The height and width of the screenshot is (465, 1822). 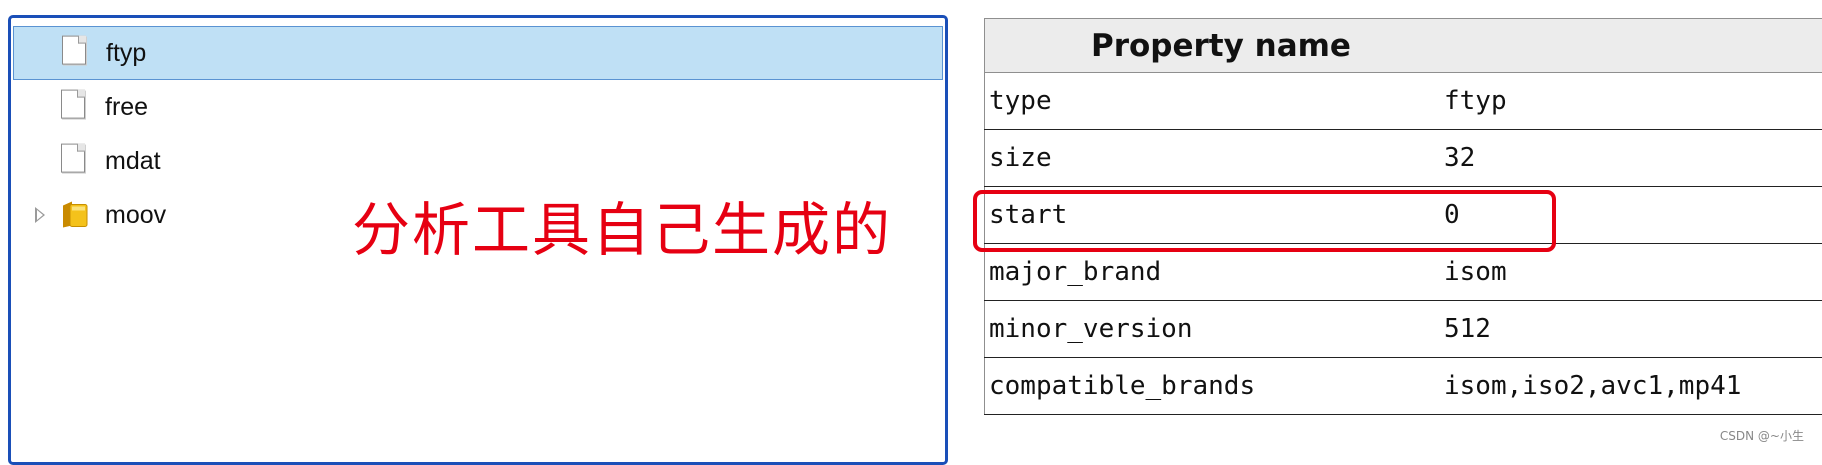 I want to click on table-row: type ftyp, so click(x=1403, y=101).